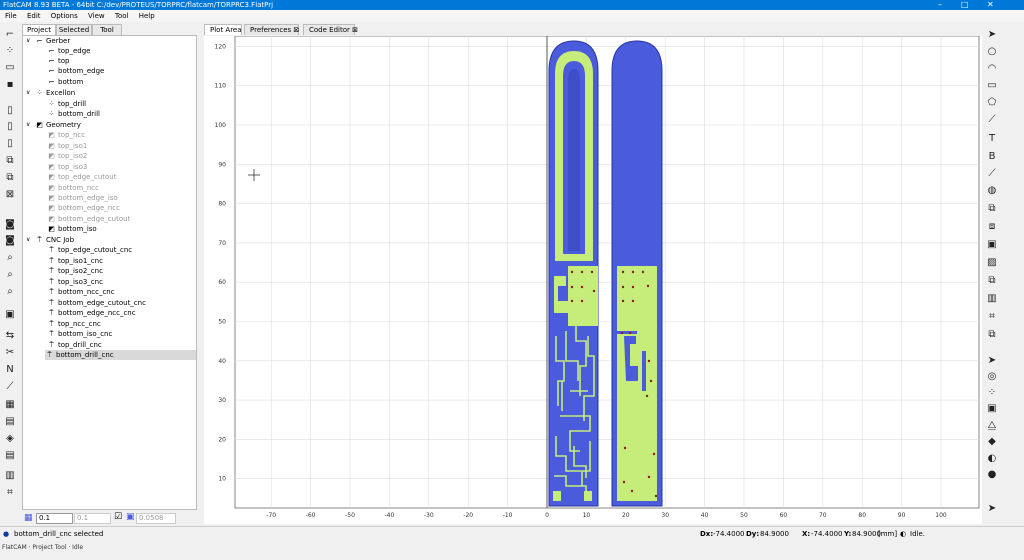 The width and height of the screenshot is (1024, 560). I want to click on tree-item: ⌐ top_edge, so click(69, 51).